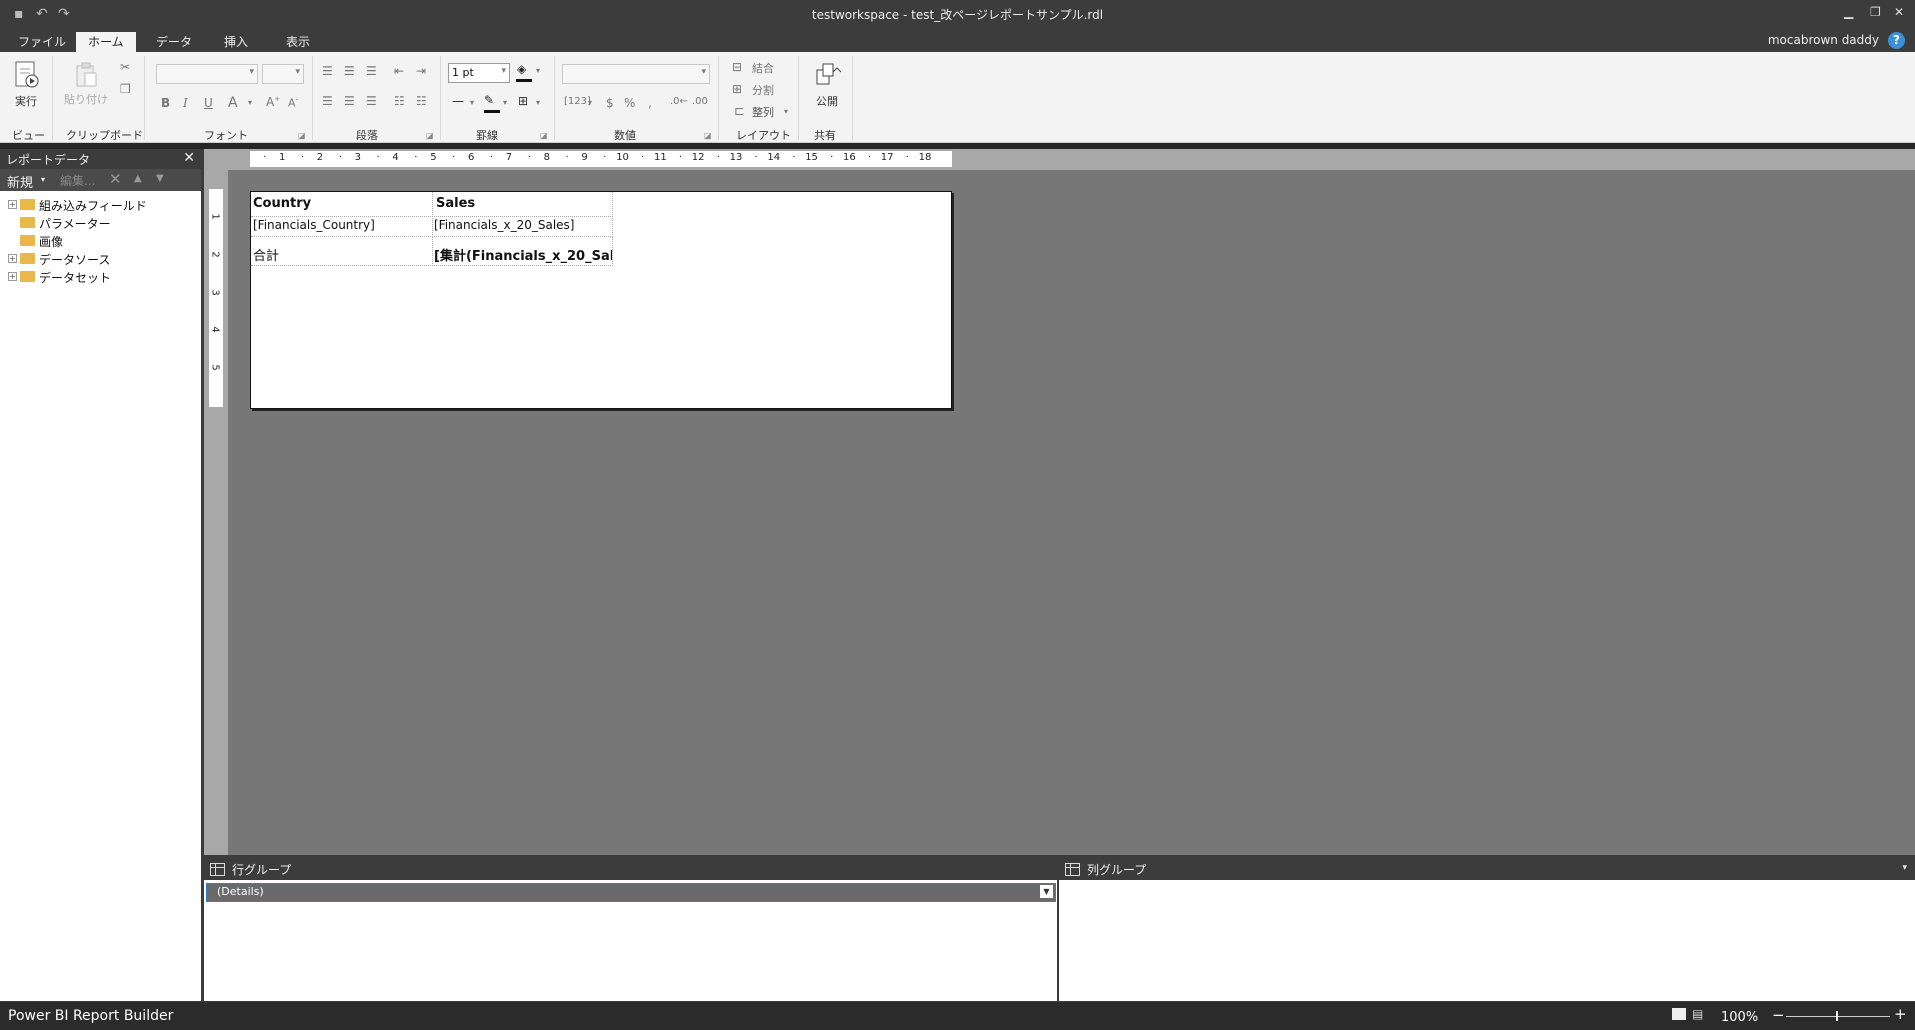  Describe the element at coordinates (708, 135) in the screenshot. I see `number-launcher-icon: ◪` at that location.